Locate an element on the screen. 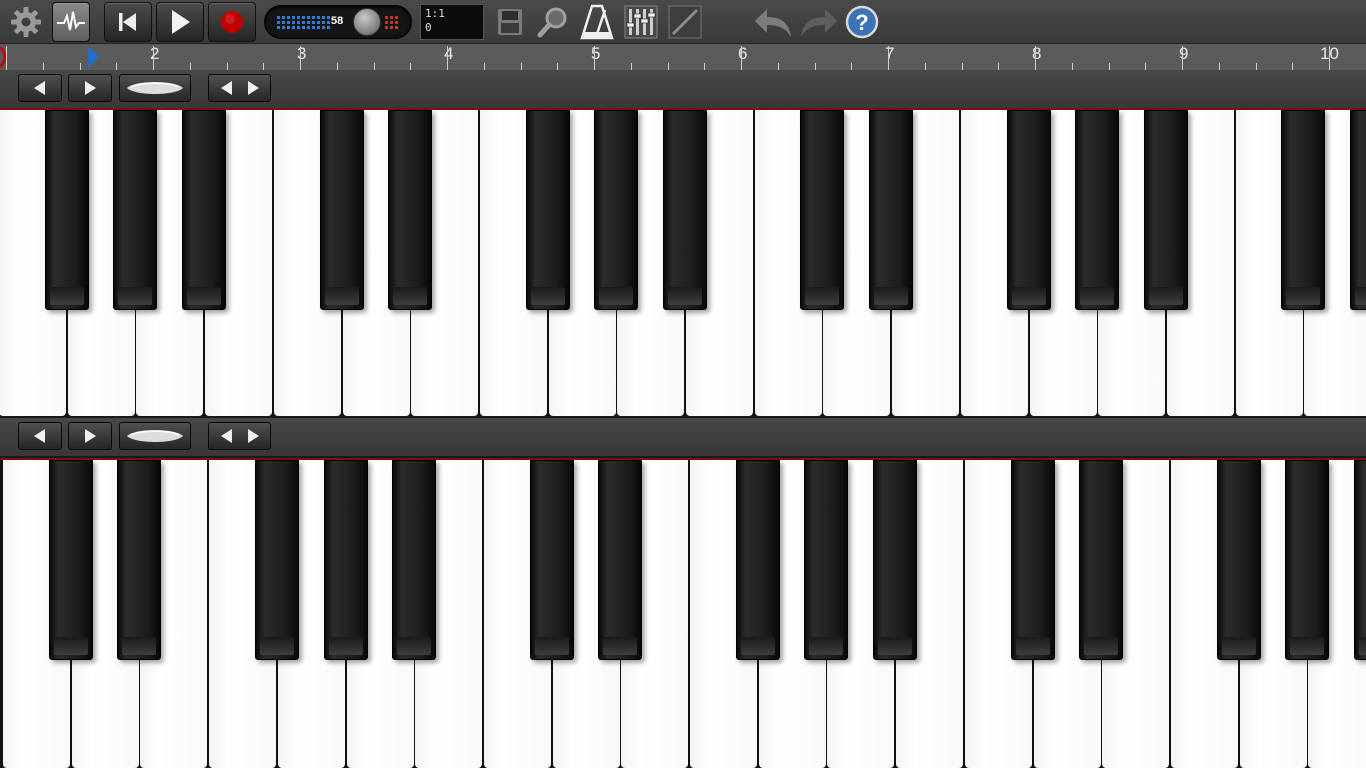  save-button is located at coordinates (510, 22).